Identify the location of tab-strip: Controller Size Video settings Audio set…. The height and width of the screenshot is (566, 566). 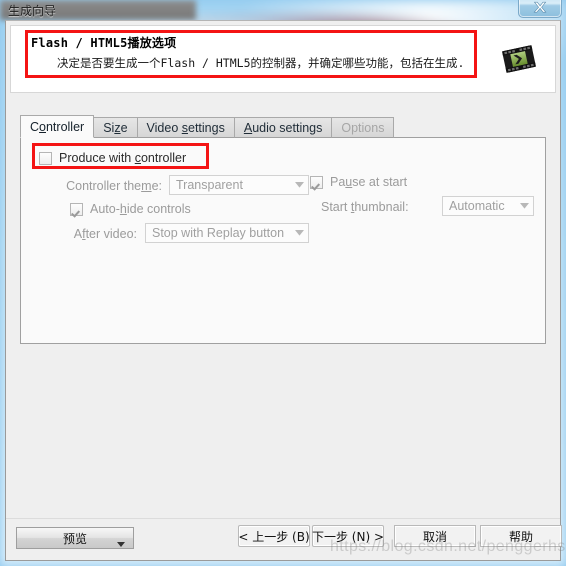
(283, 126).